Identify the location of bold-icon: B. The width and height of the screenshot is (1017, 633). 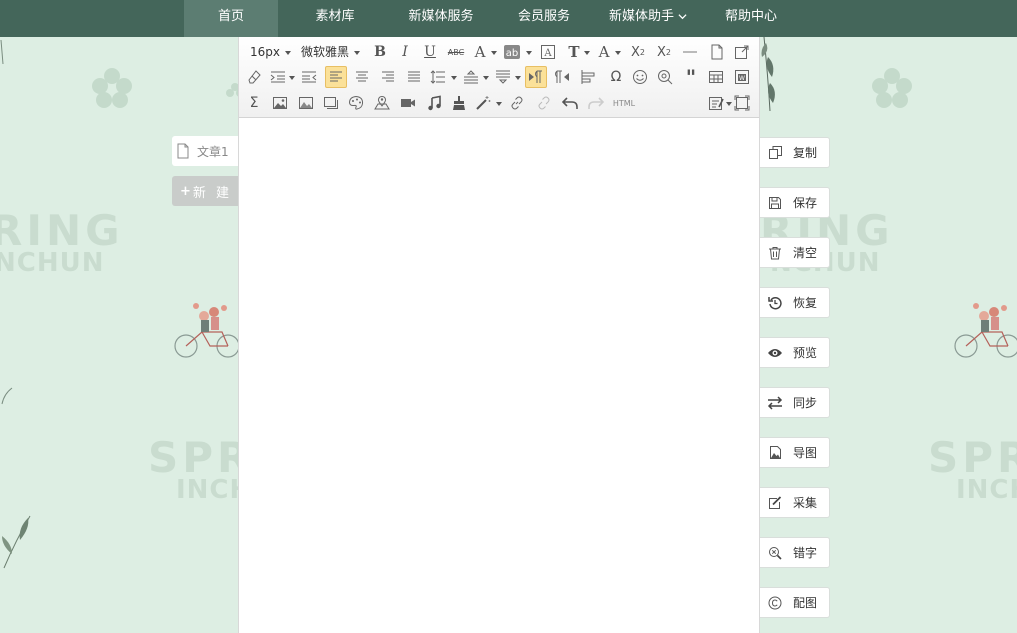
(380, 52).